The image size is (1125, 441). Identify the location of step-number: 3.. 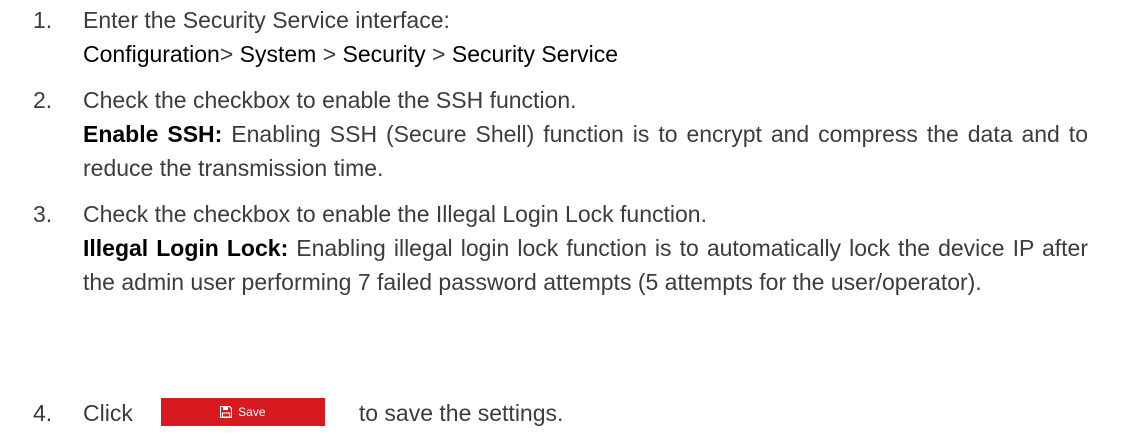
(43, 214).